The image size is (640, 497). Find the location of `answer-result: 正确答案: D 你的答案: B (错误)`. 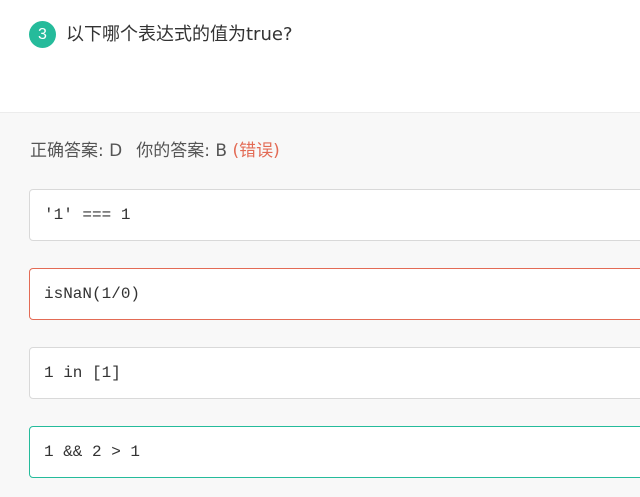

answer-result: 正确答案: D 你的答案: B (错误) is located at coordinates (155, 151).